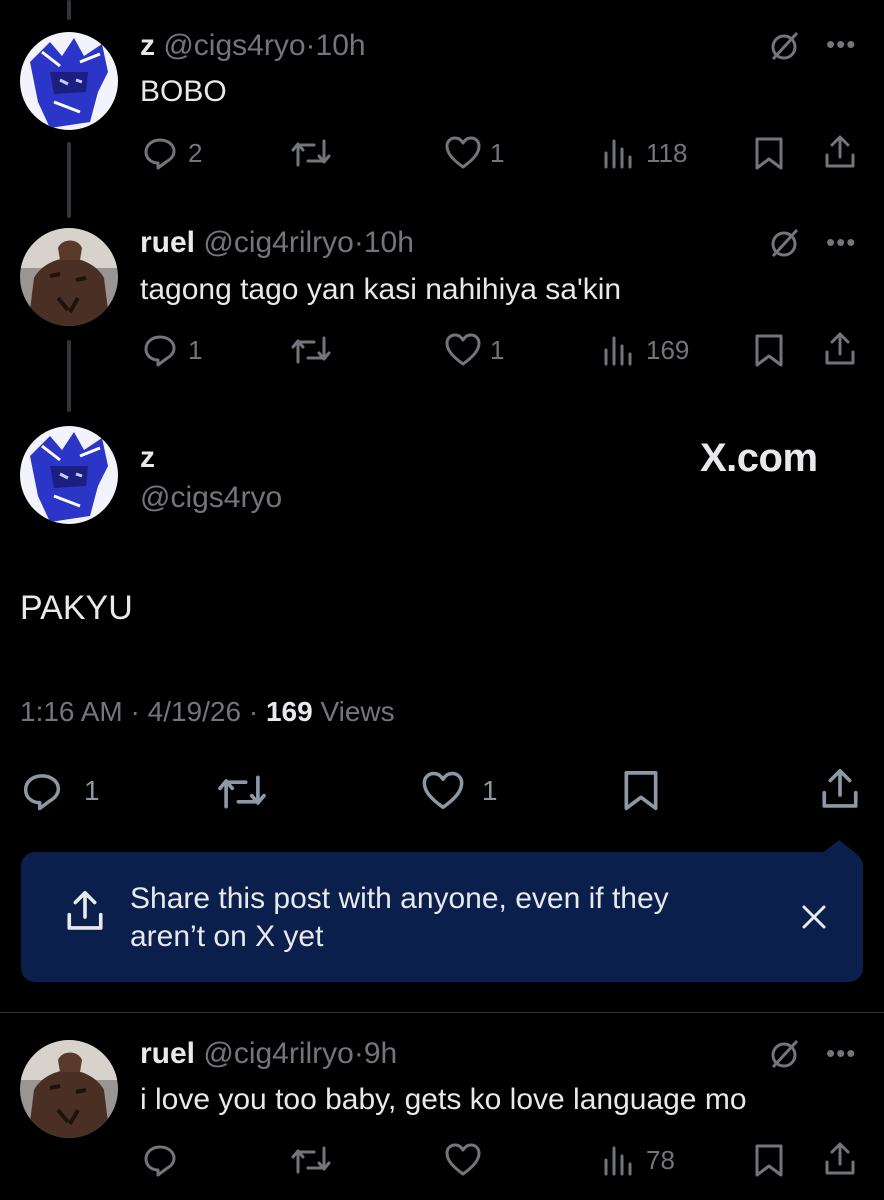 The height and width of the screenshot is (1200, 884). What do you see at coordinates (660, 1160) in the screenshot?
I see `views-count: 78` at bounding box center [660, 1160].